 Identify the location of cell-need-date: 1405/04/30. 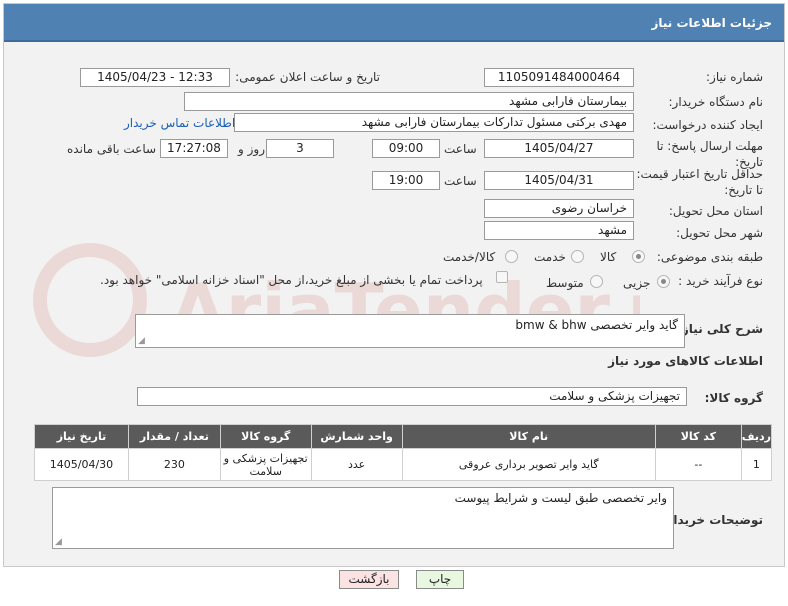
(81, 464).